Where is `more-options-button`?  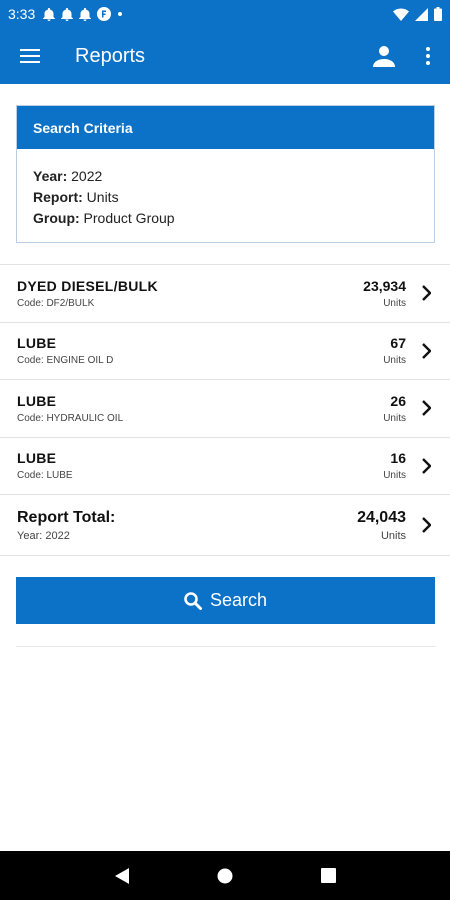
more-options-button is located at coordinates (428, 56).